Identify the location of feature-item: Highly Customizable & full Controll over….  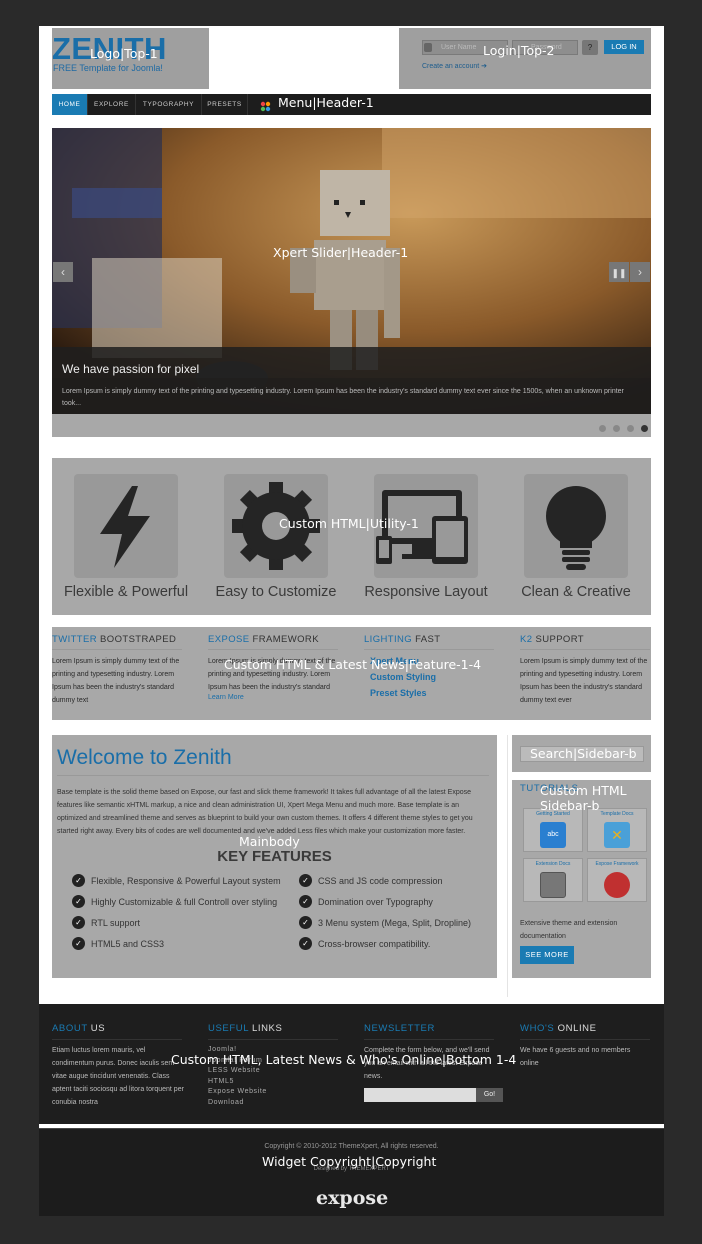
(184, 902).